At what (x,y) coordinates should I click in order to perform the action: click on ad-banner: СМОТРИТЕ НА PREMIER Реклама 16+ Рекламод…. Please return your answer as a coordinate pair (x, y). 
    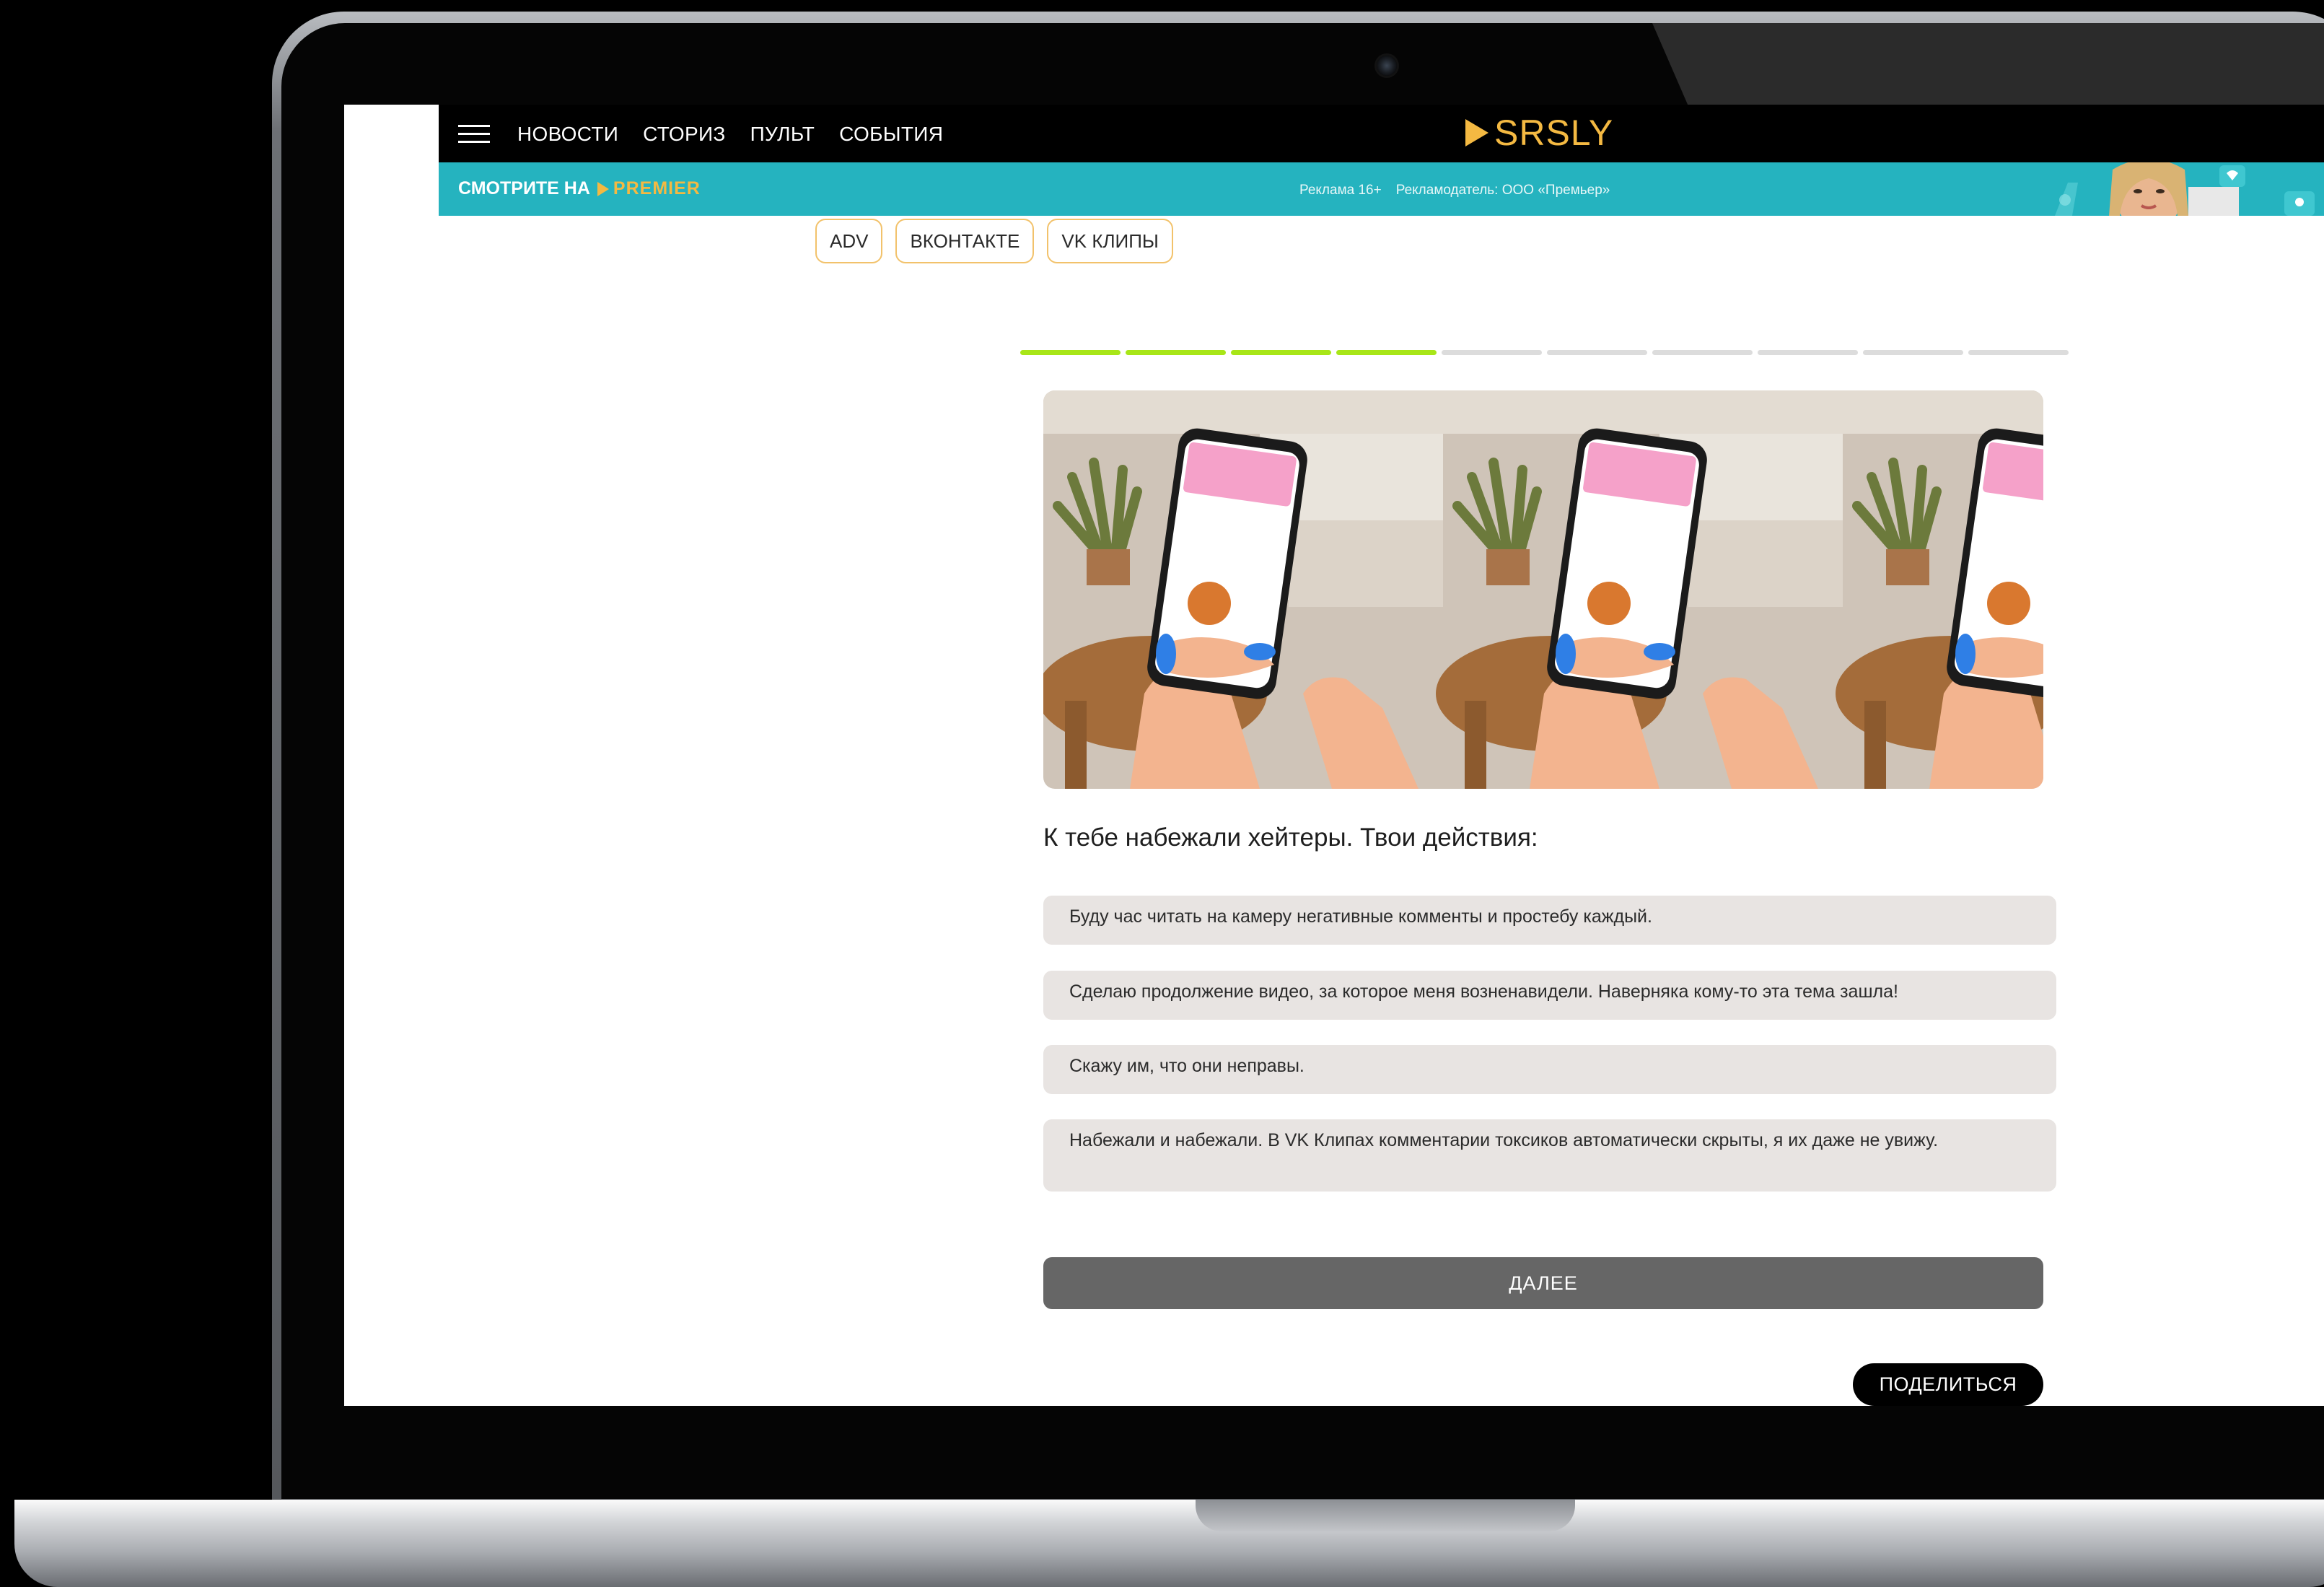
    Looking at the image, I should click on (1381, 189).